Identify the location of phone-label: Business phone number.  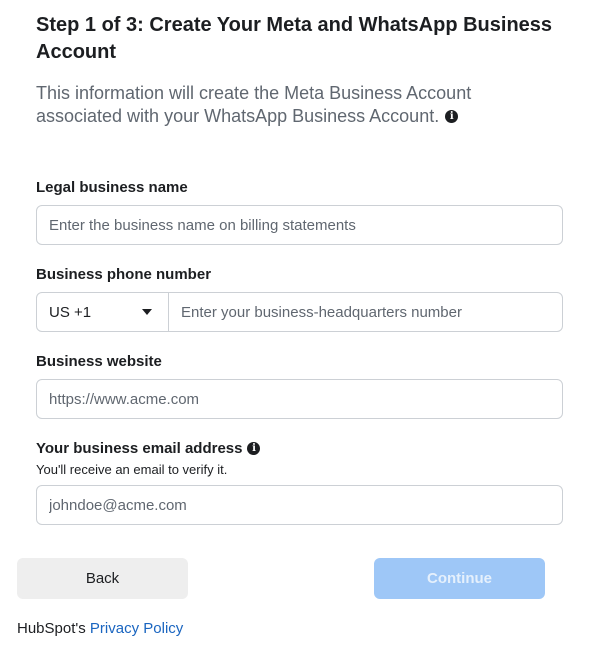
(124, 274).